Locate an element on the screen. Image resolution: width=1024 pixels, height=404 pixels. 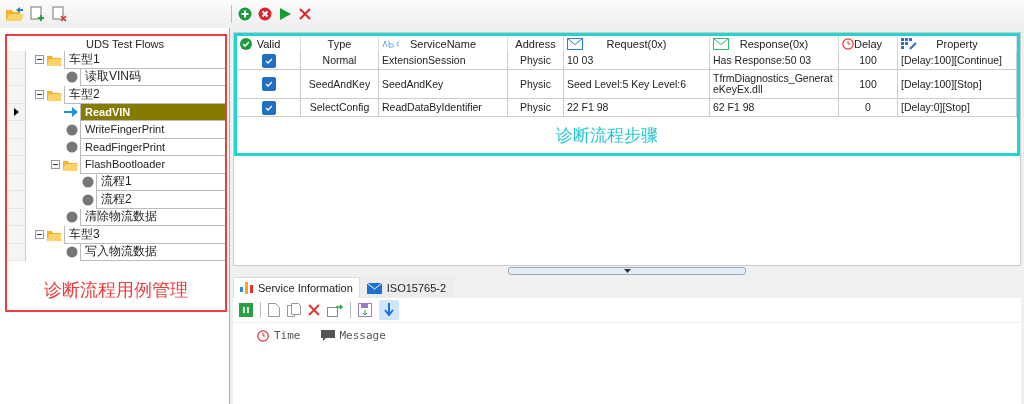
column-header: Property is located at coordinates (957, 44).